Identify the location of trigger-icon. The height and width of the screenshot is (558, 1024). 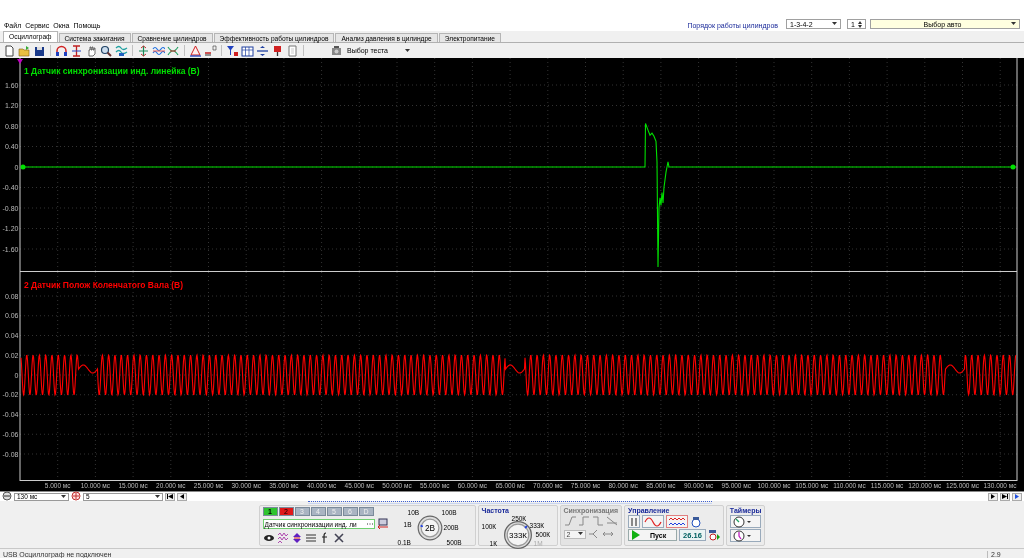
(195, 50).